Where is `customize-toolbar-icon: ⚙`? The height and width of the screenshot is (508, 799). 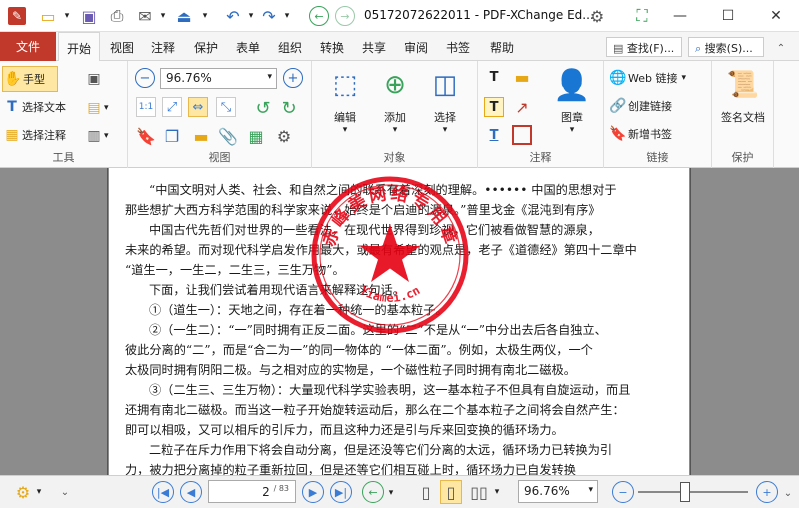
customize-toolbar-icon: ⚙ is located at coordinates (597, 16).